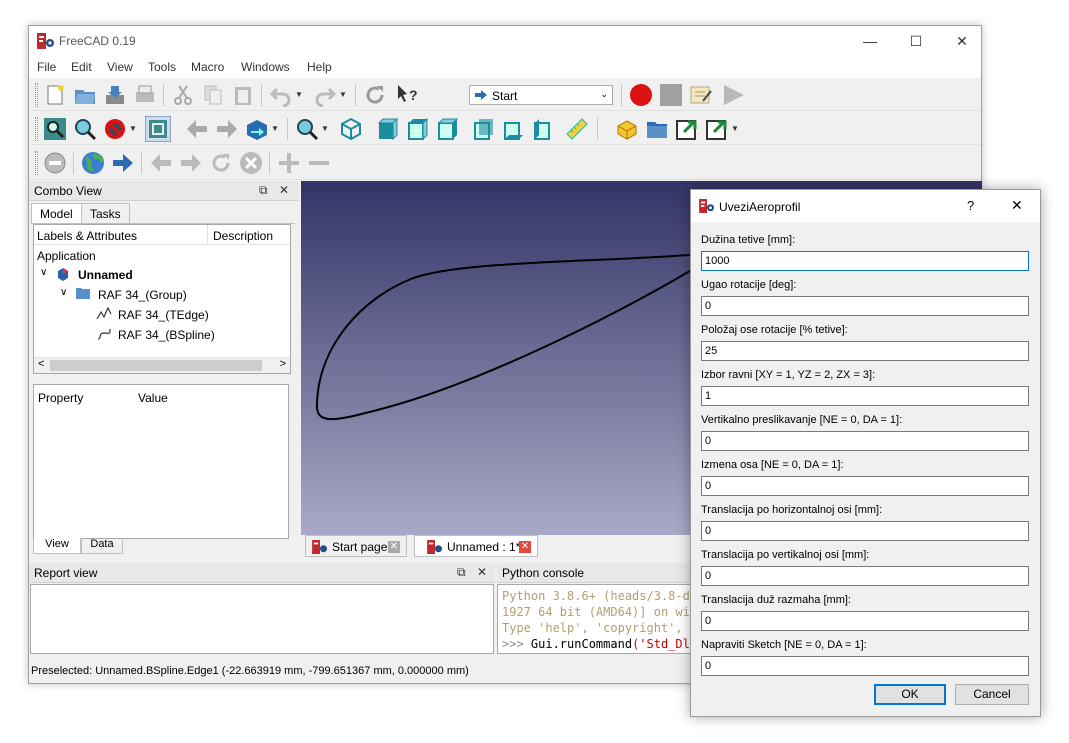 Image resolution: width=1069 pixels, height=743 pixels. I want to click on open-file-icon, so click(85, 95).